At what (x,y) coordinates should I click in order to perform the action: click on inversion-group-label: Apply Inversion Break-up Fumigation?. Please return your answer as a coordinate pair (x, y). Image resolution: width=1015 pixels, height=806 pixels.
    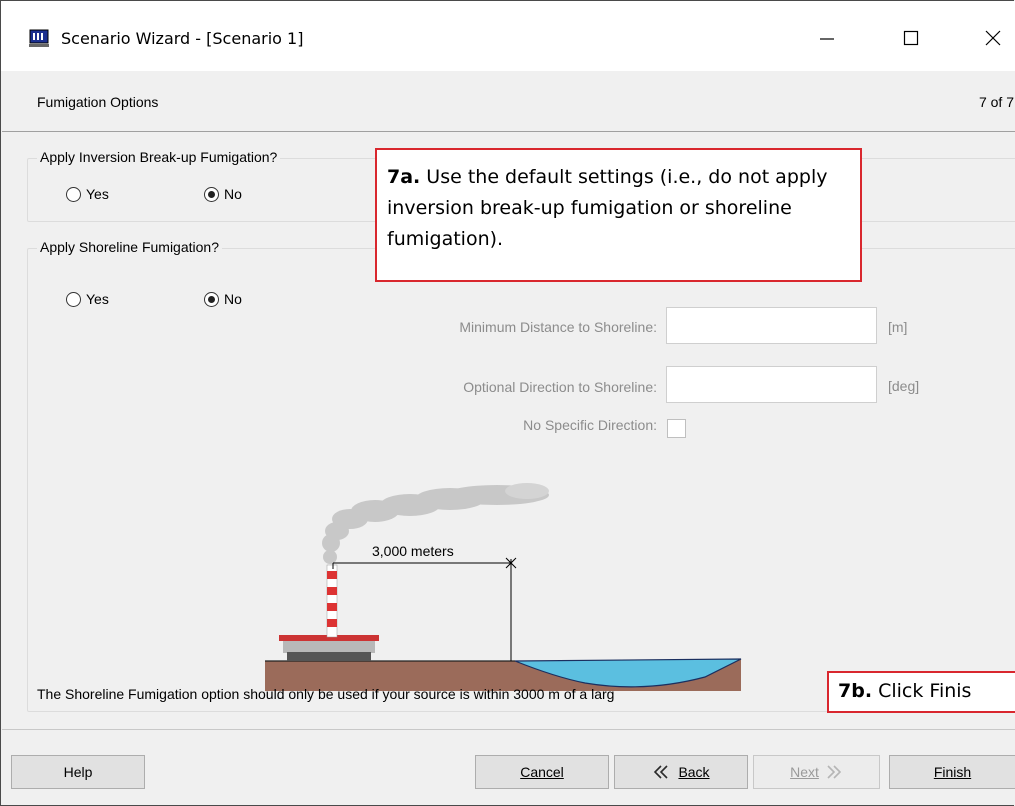
    Looking at the image, I should click on (159, 157).